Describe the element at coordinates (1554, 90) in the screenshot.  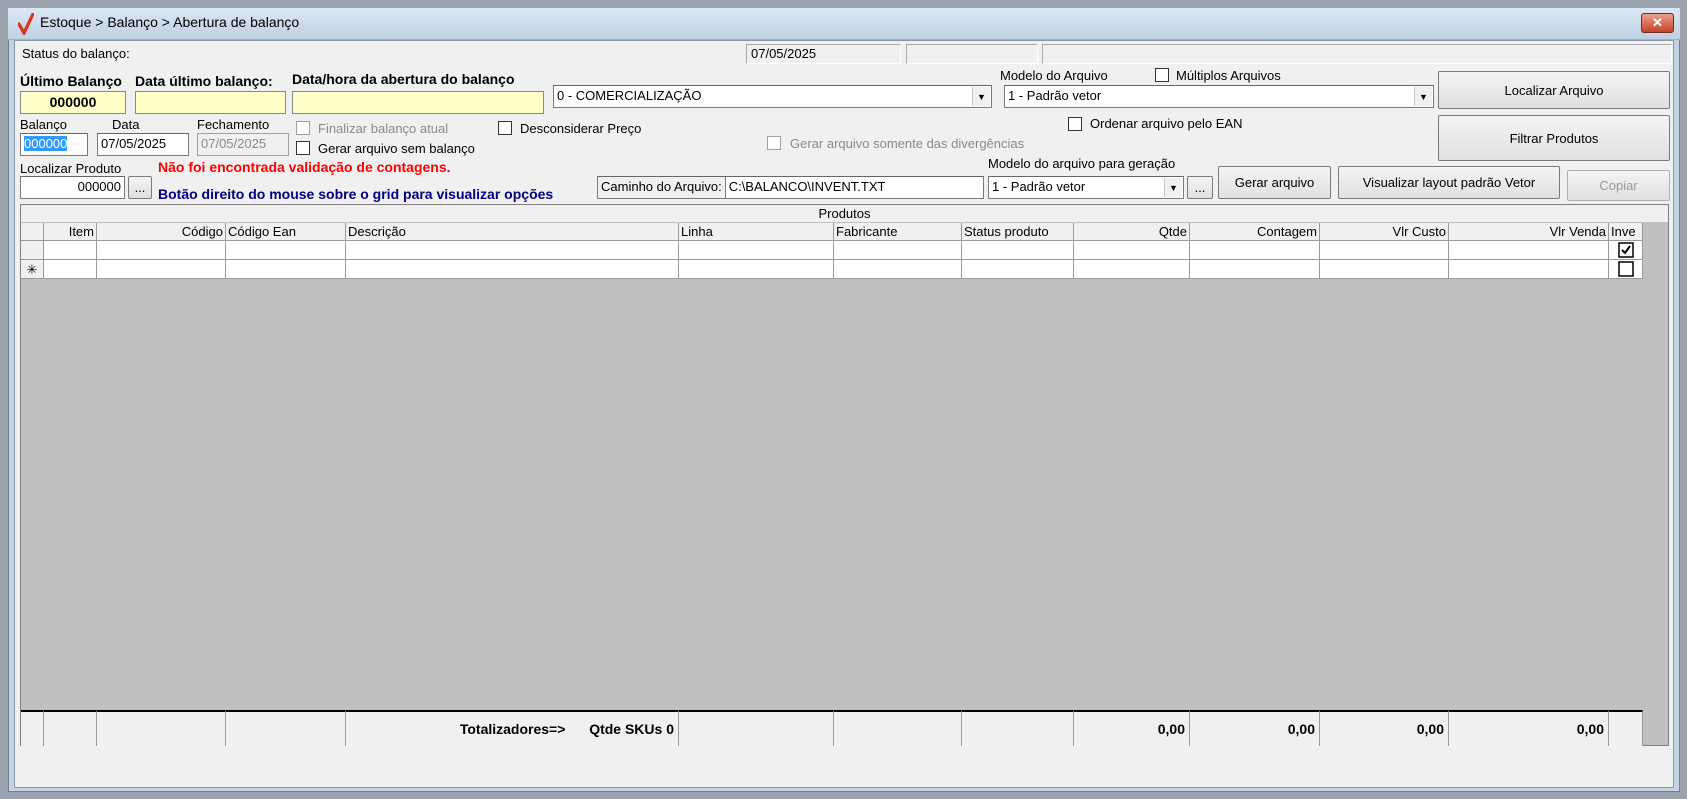
I see `localizar-arquivo-button: Localizar Arquivo` at that location.